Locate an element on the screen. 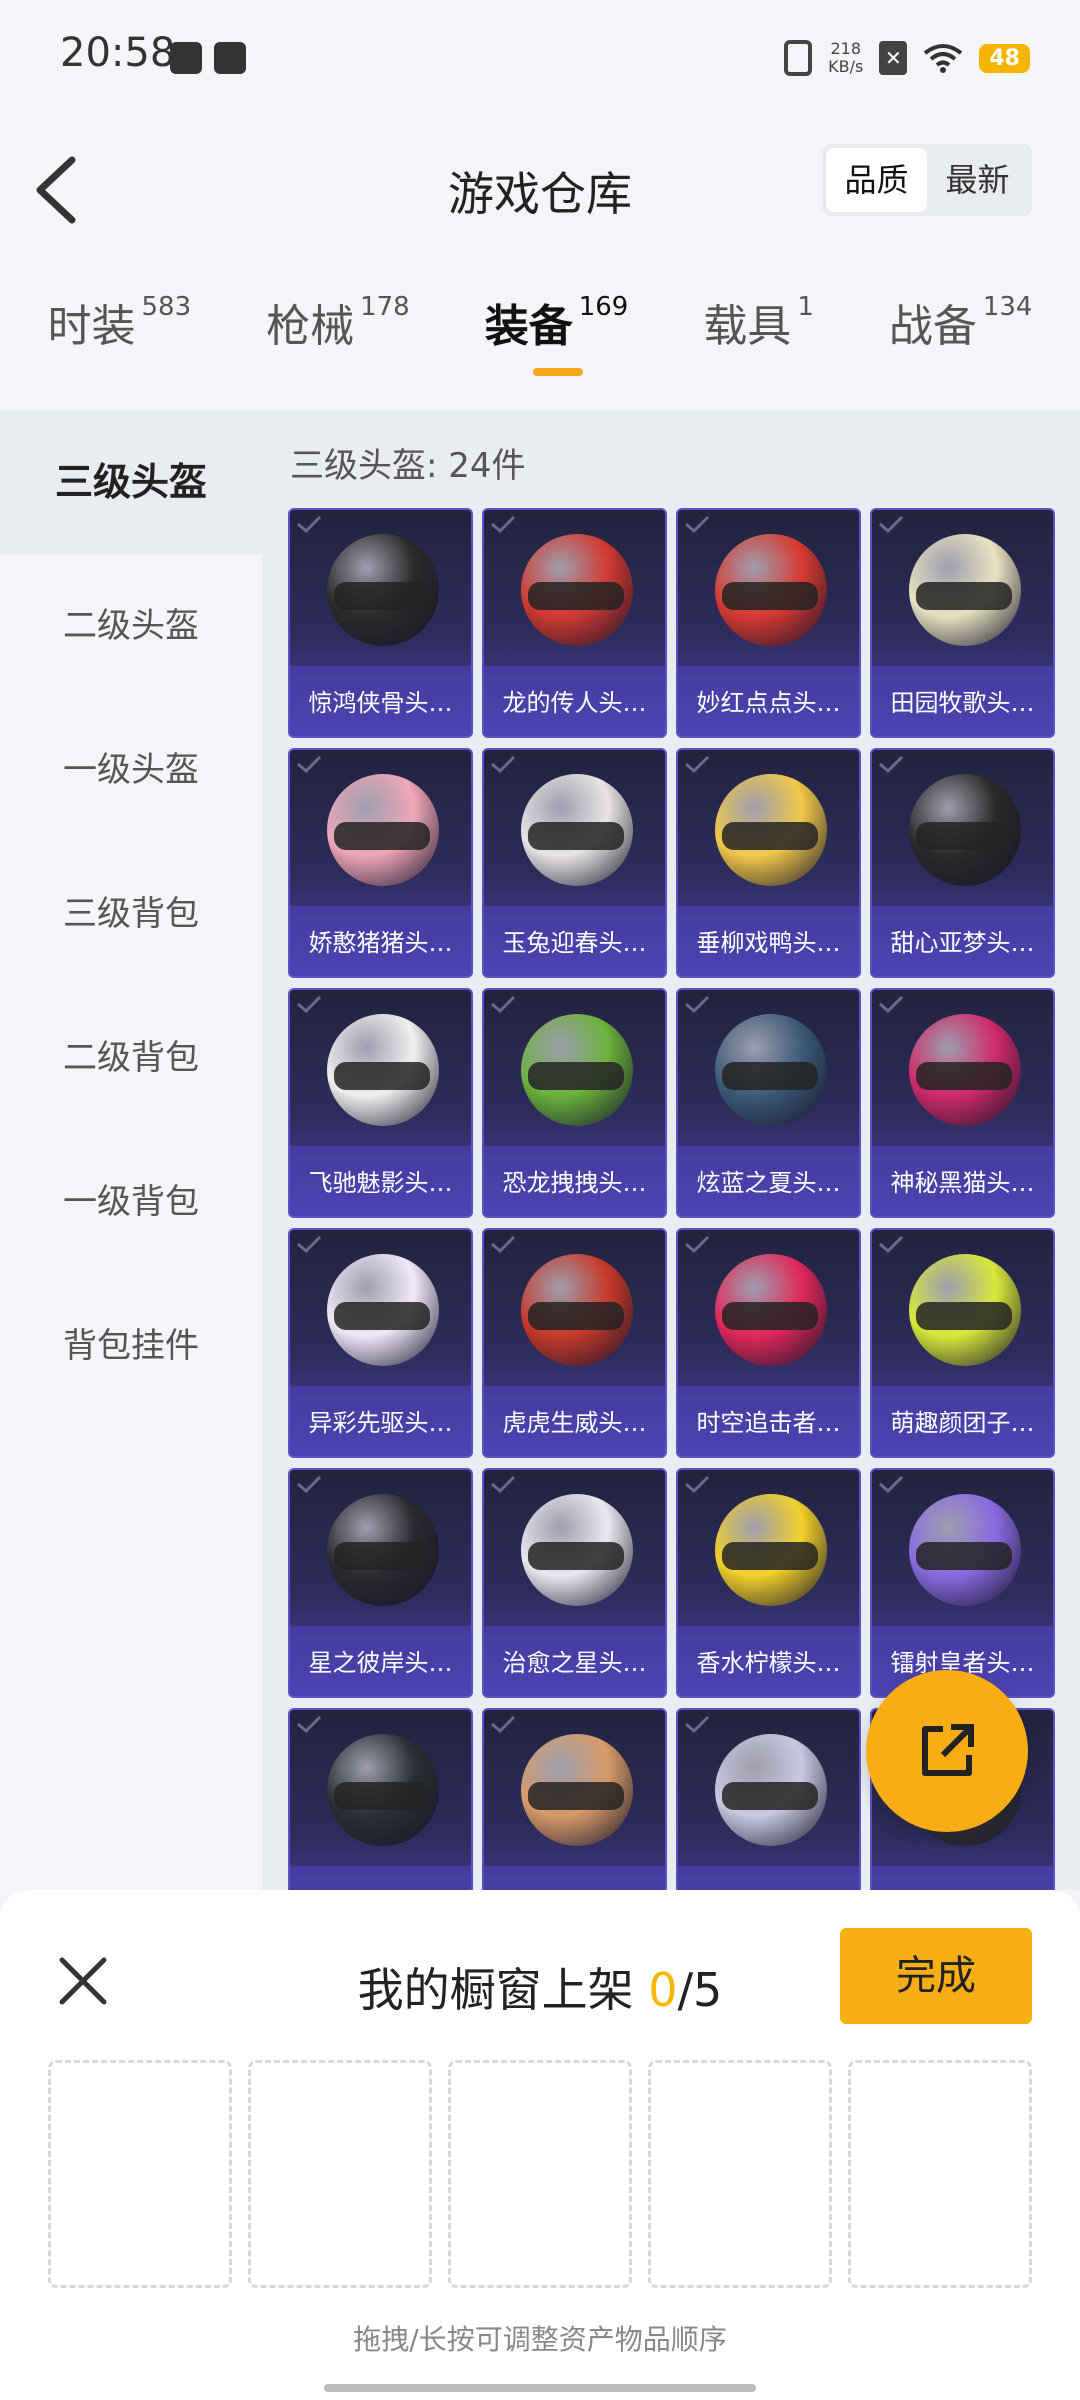  status-icons: 218 KB/s ✕ 48 is located at coordinates (907, 58).